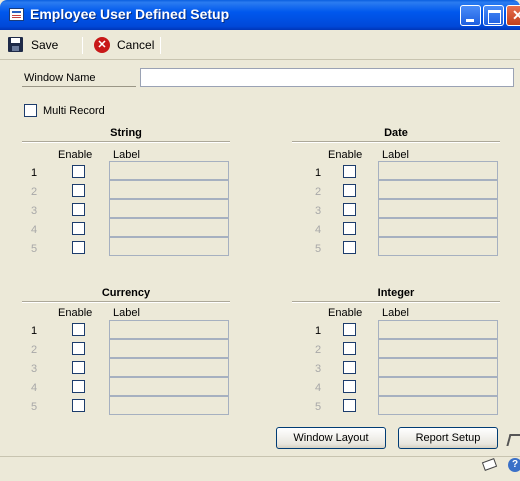  Describe the element at coordinates (448, 438) in the screenshot. I see `report-setup-button: Report Setup` at that location.